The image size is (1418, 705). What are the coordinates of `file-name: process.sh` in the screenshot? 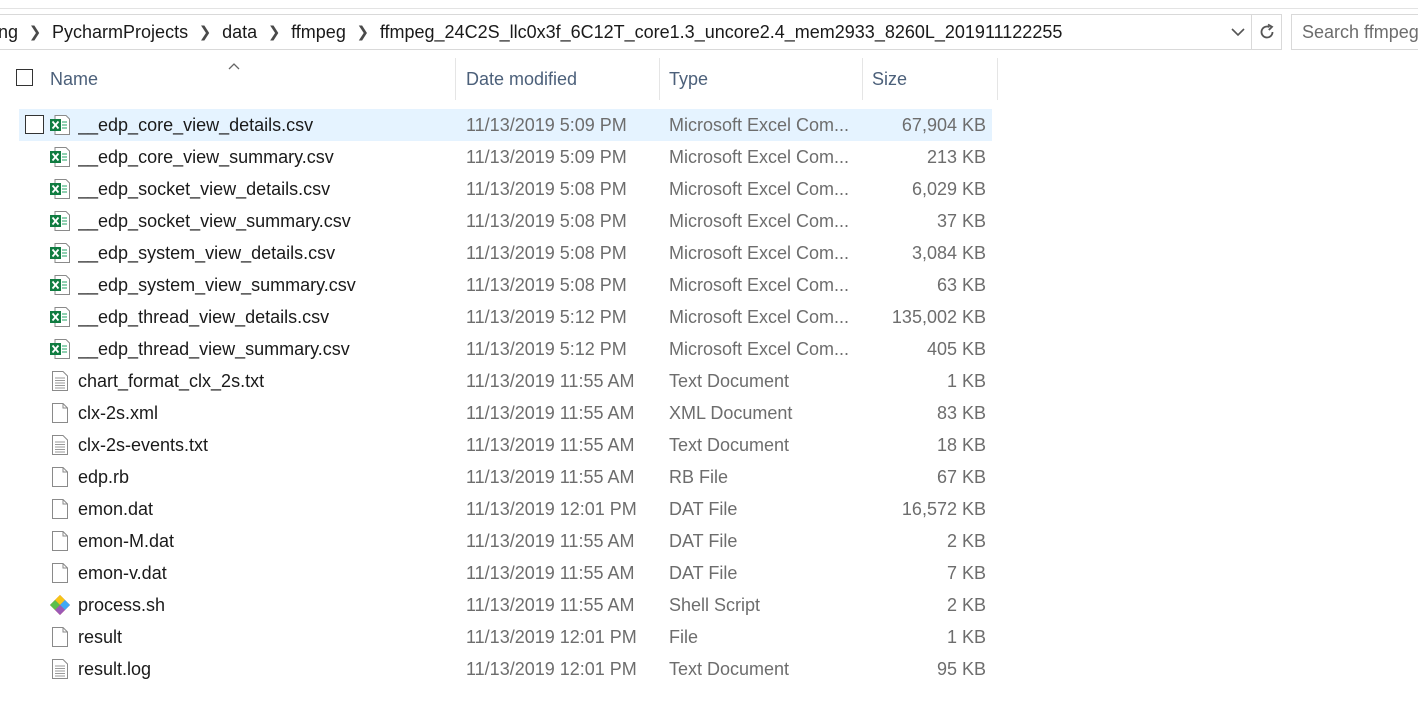 It's located at (122, 605).